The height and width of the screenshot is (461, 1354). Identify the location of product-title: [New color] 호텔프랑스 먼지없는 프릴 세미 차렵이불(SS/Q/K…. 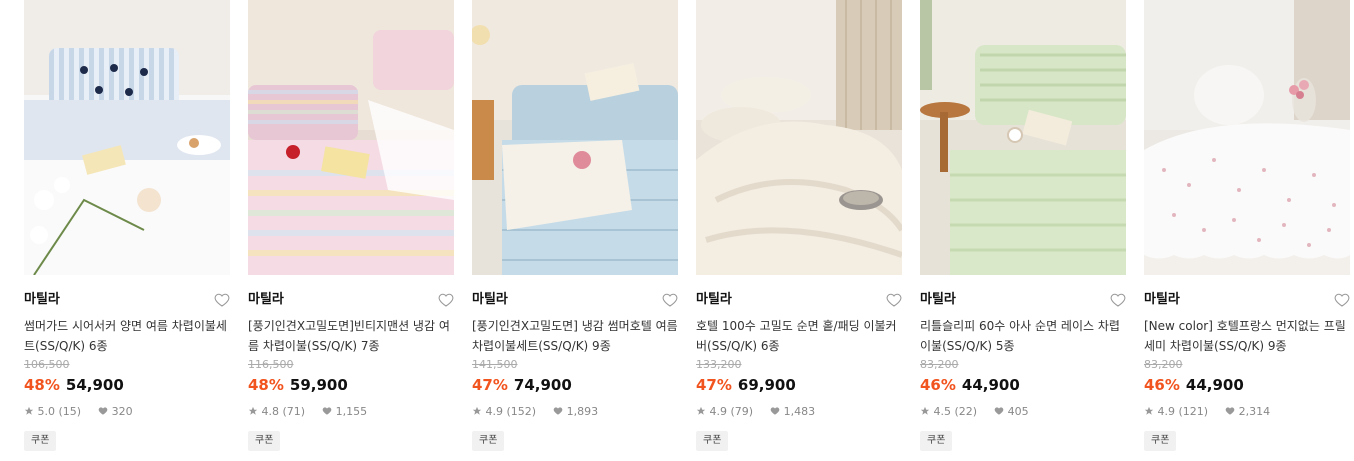
(1247, 336).